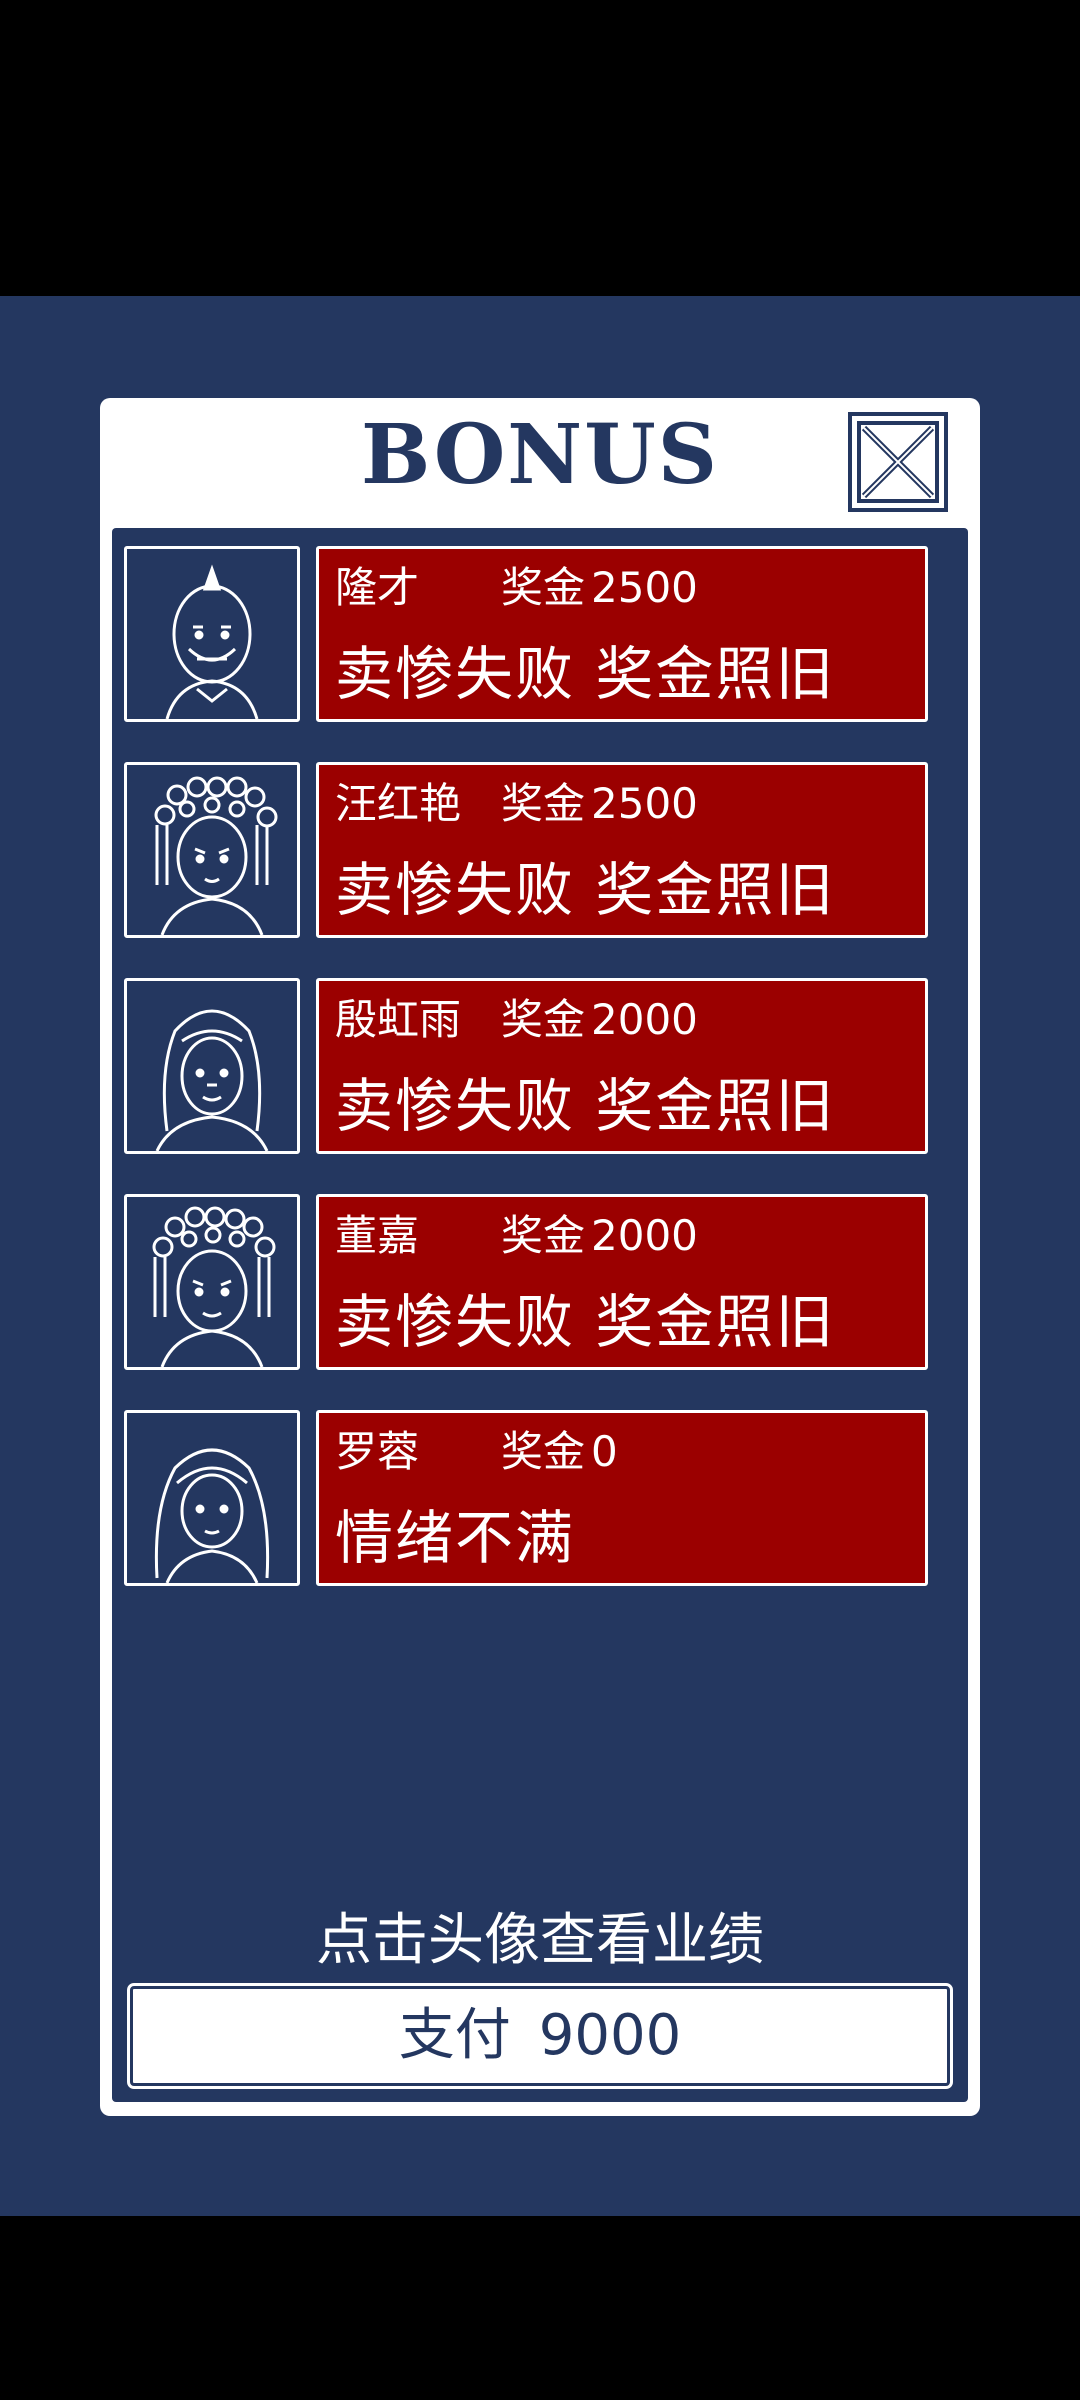 The image size is (1080, 2400). I want to click on employee-info-card: 汪红艳 奖金 2500 卖惨失败 奖金照旧, so click(622, 850).